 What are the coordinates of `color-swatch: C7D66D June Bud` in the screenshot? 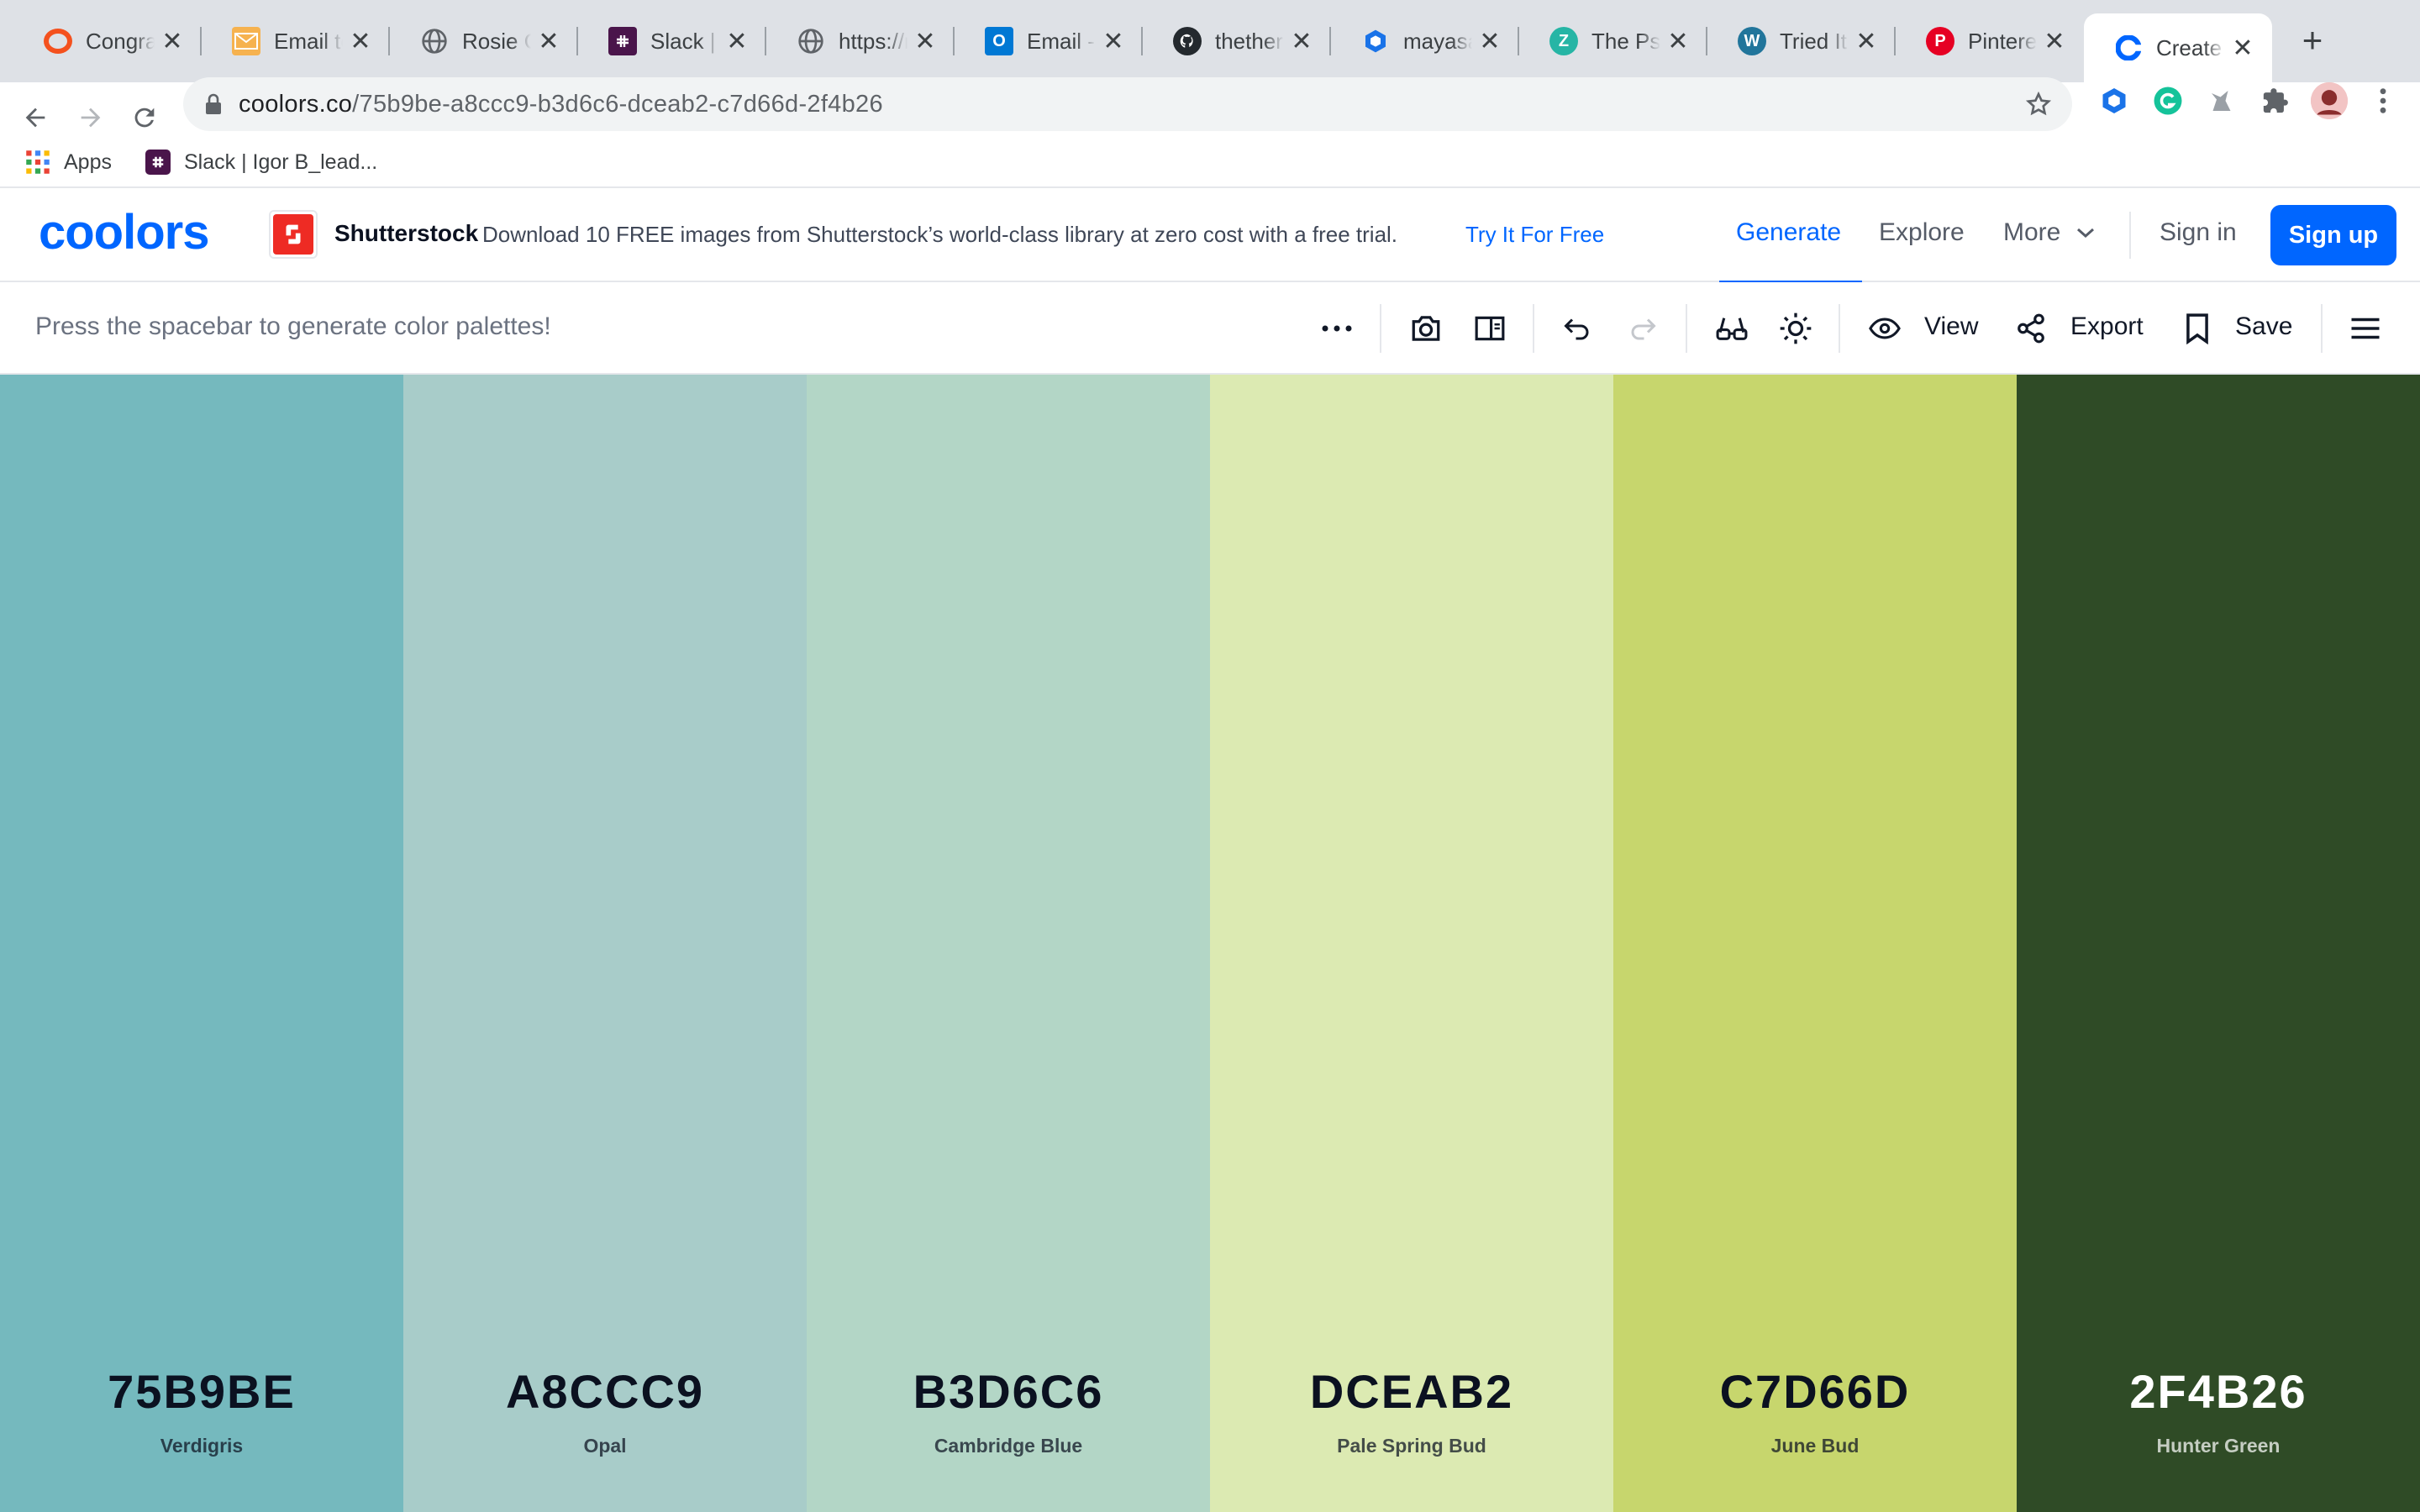 It's located at (1815, 943).